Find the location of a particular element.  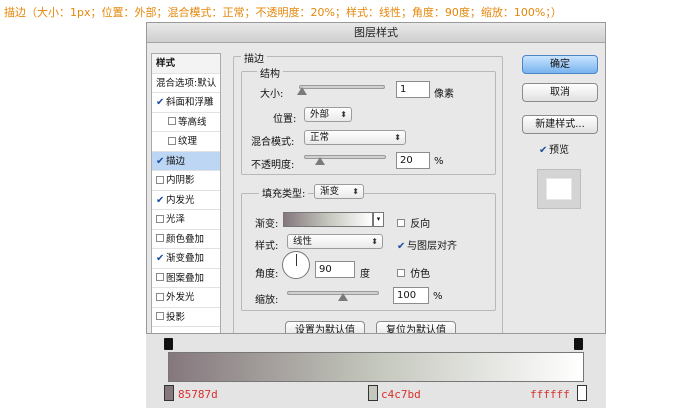

style-item-texture: 纹理 is located at coordinates (186, 142).